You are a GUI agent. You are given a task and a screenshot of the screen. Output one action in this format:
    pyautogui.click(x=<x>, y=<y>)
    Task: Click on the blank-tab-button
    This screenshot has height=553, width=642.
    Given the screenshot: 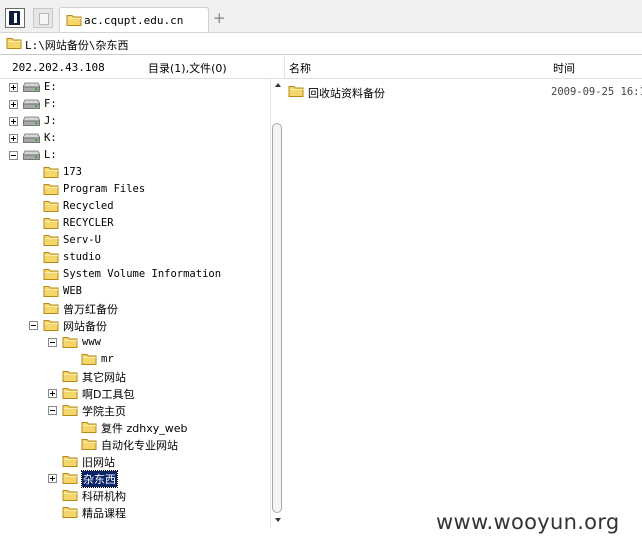 What is the action you would take?
    pyautogui.click(x=43, y=18)
    